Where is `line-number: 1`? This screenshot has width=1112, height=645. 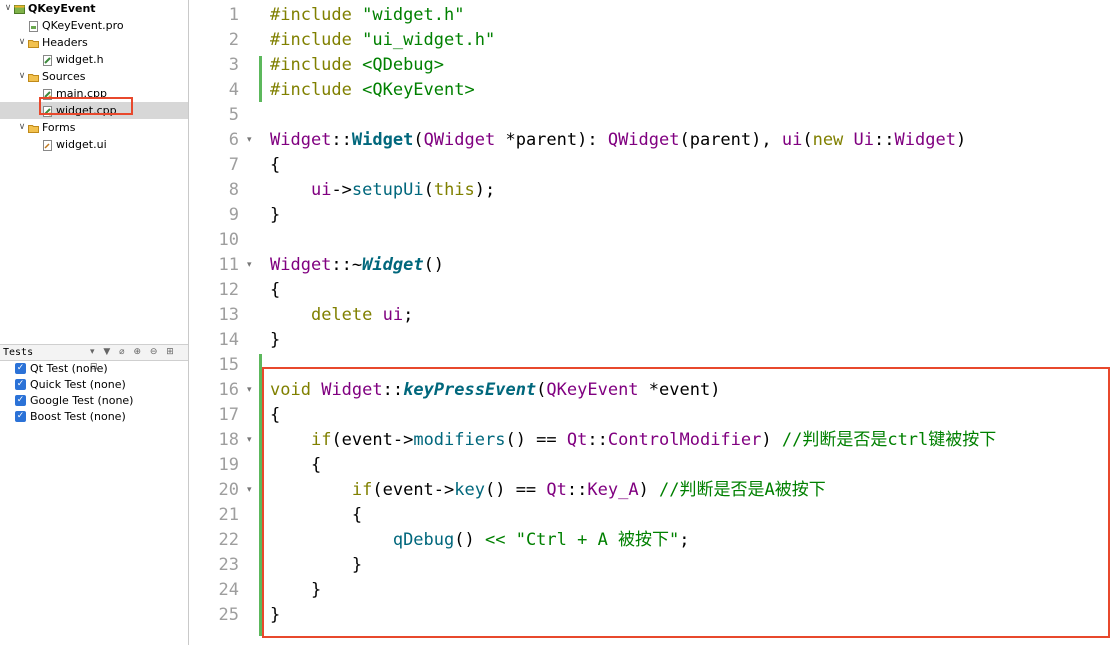
line-number: 1 is located at coordinates (233, 15).